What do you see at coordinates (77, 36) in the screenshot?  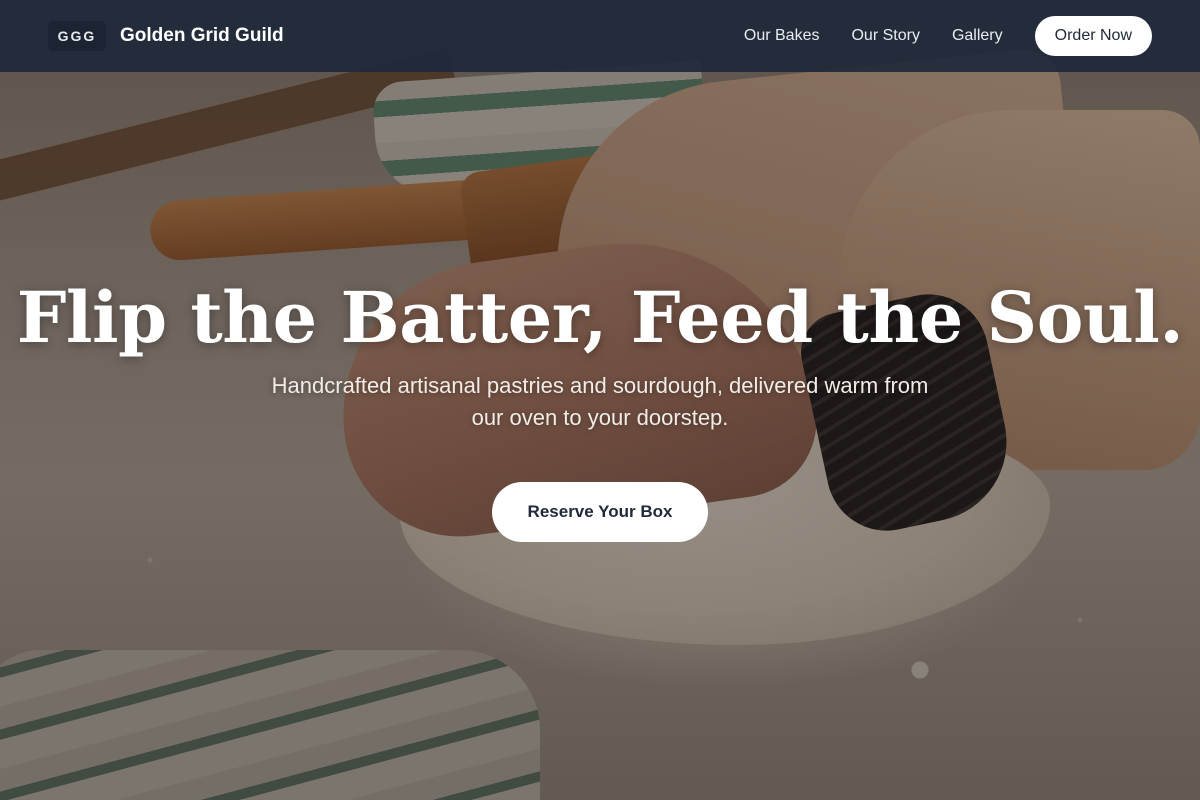 I see `logo-badge: GGG` at bounding box center [77, 36].